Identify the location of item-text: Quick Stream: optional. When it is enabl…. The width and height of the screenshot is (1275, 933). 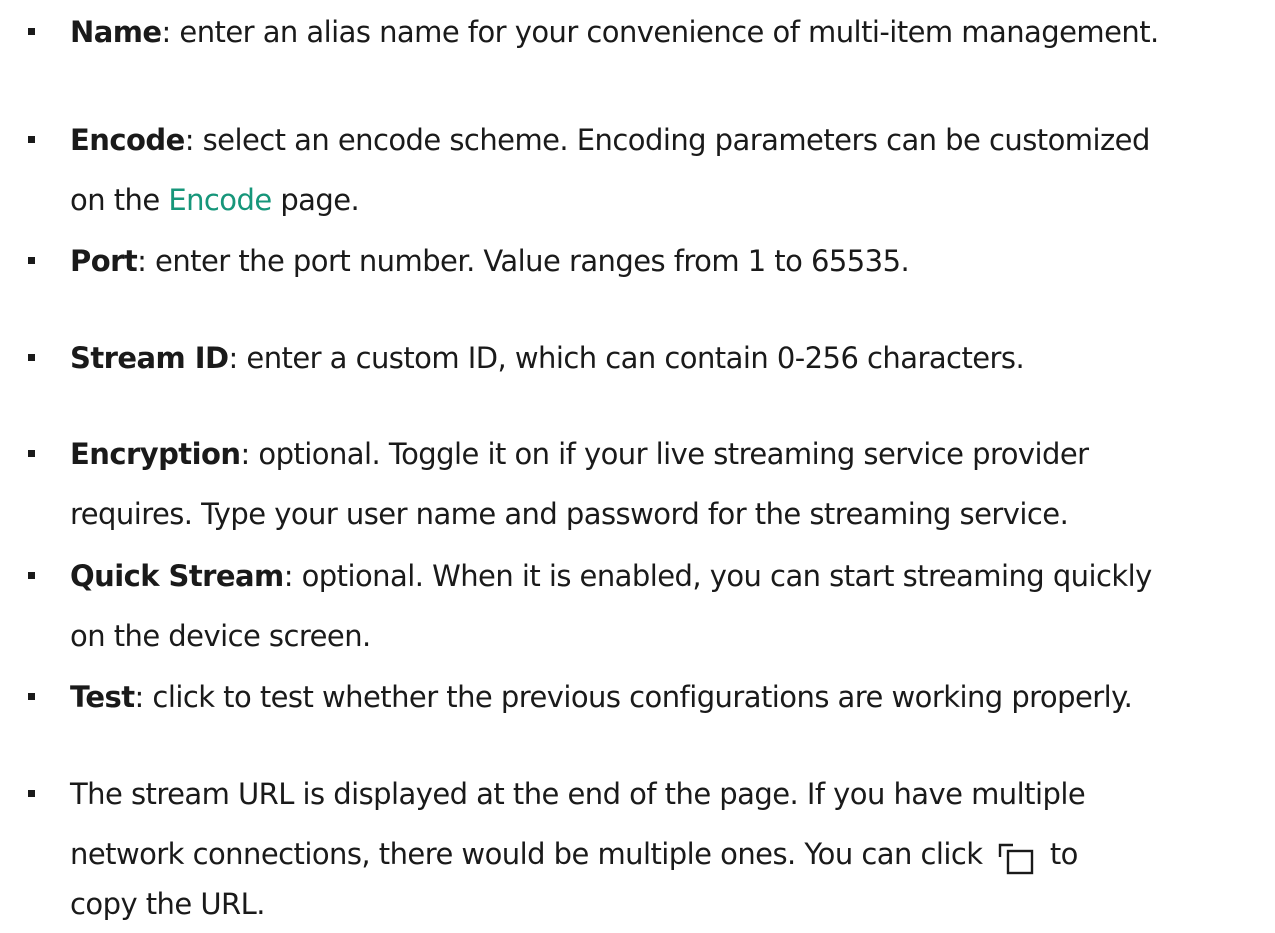
(672, 576).